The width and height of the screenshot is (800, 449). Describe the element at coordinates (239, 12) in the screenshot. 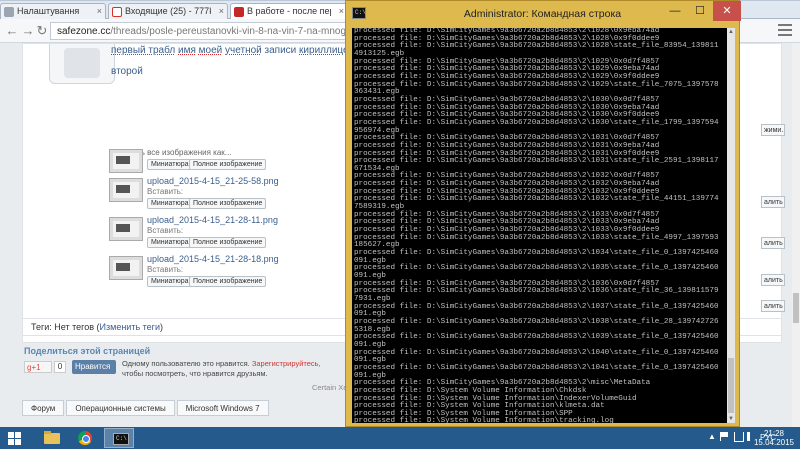

I see `safezone-icon` at that location.